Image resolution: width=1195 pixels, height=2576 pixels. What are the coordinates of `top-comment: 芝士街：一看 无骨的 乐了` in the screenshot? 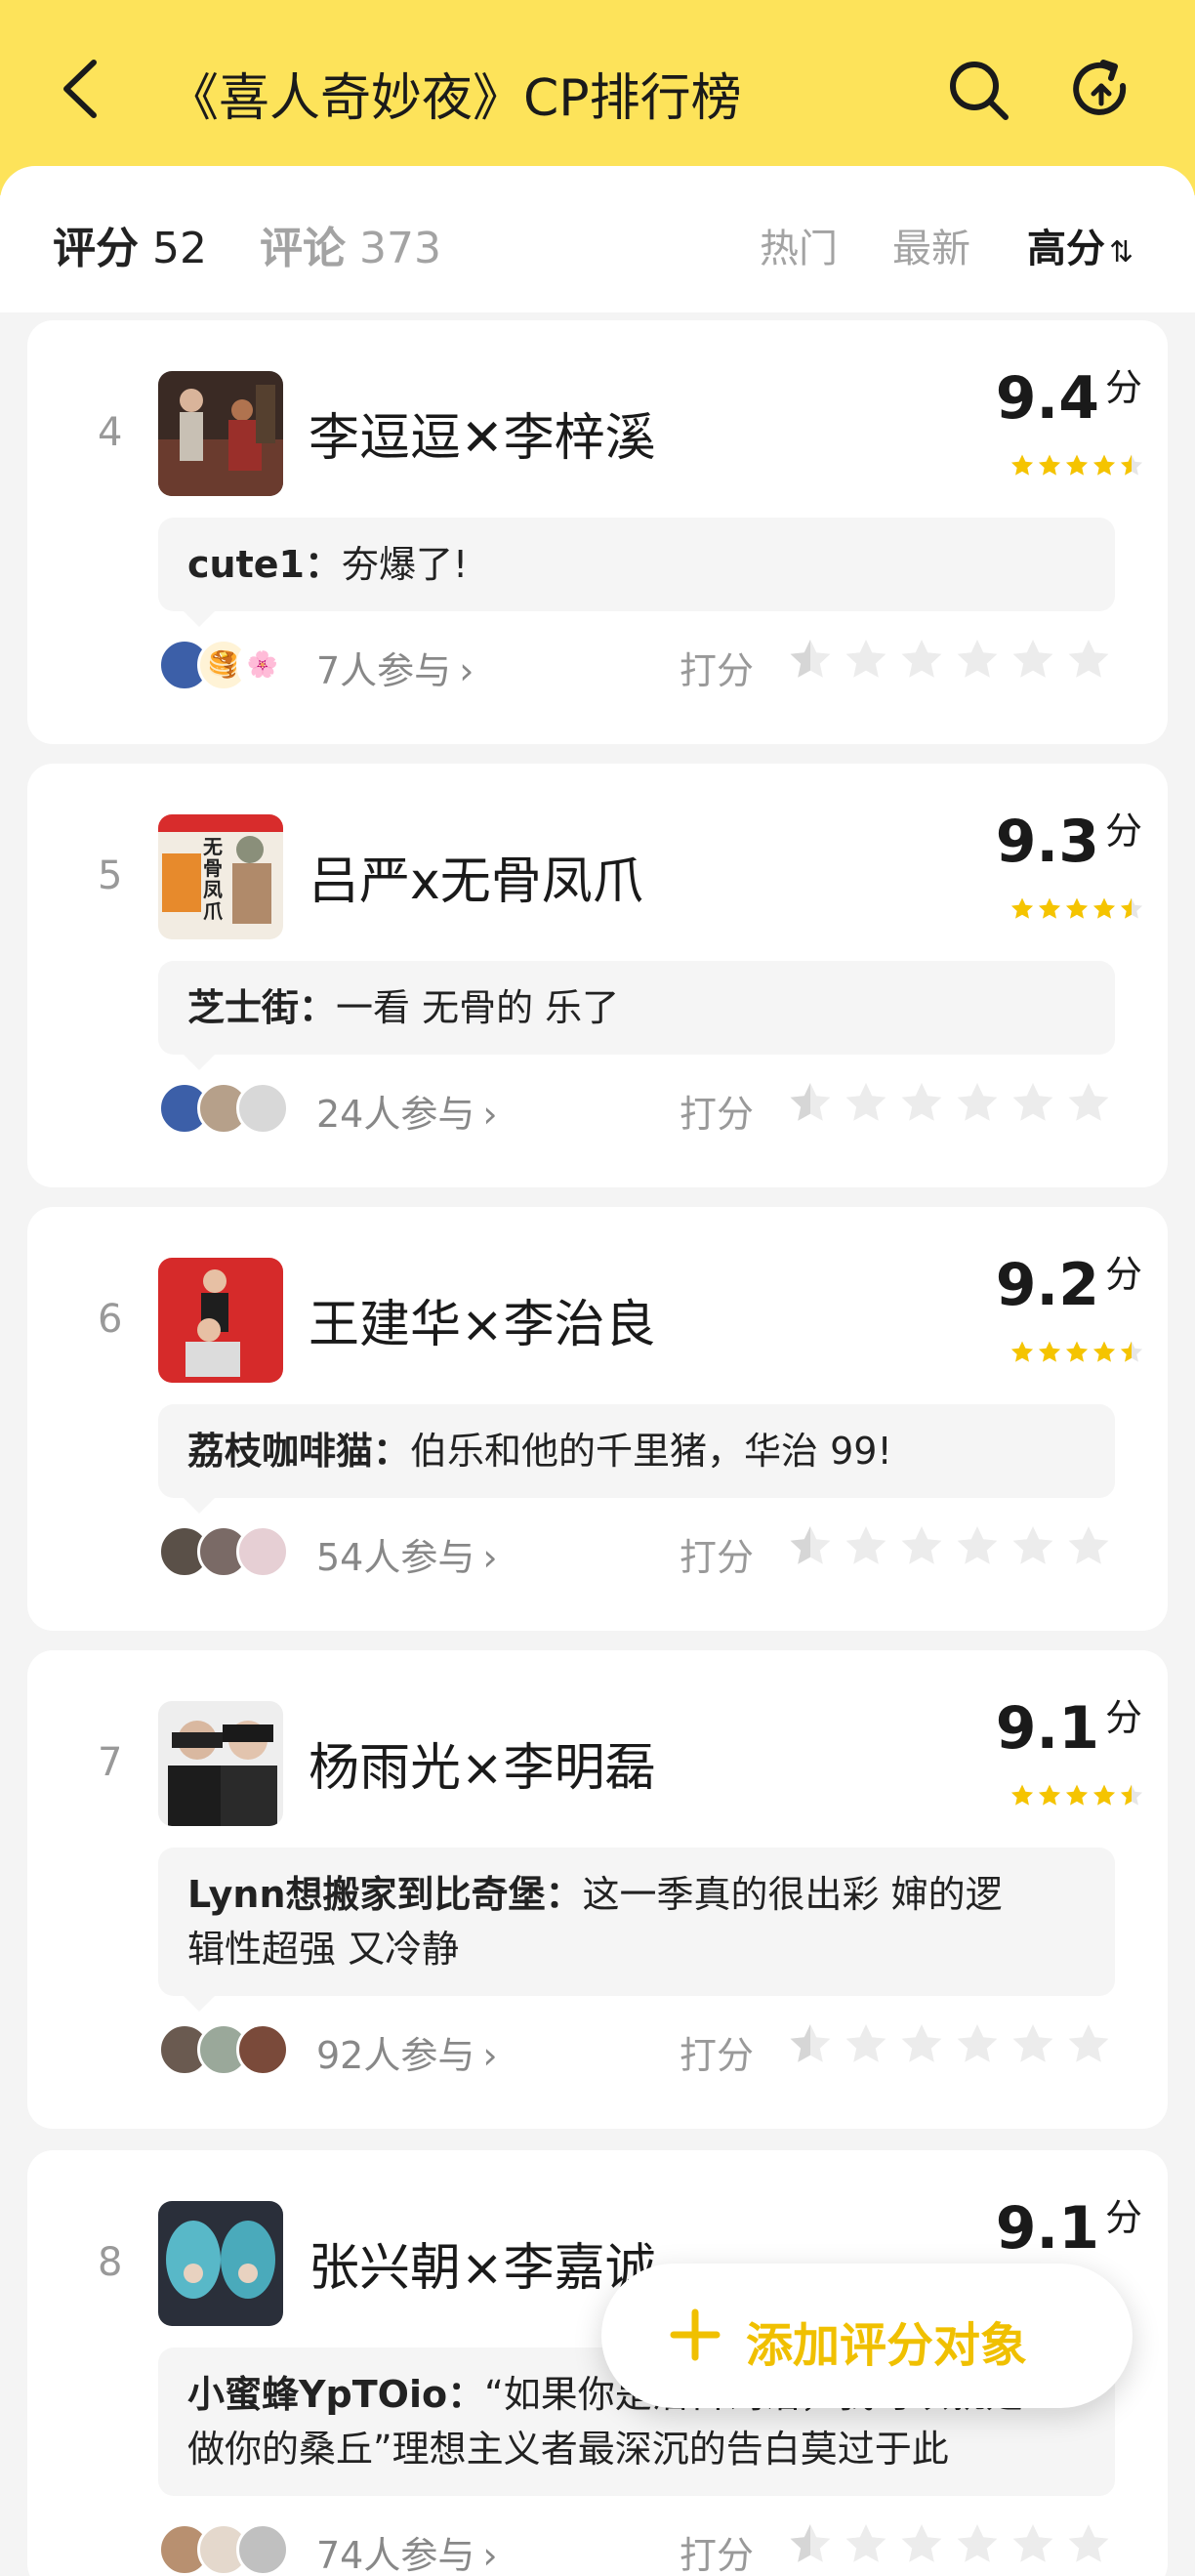 It's located at (636, 1008).